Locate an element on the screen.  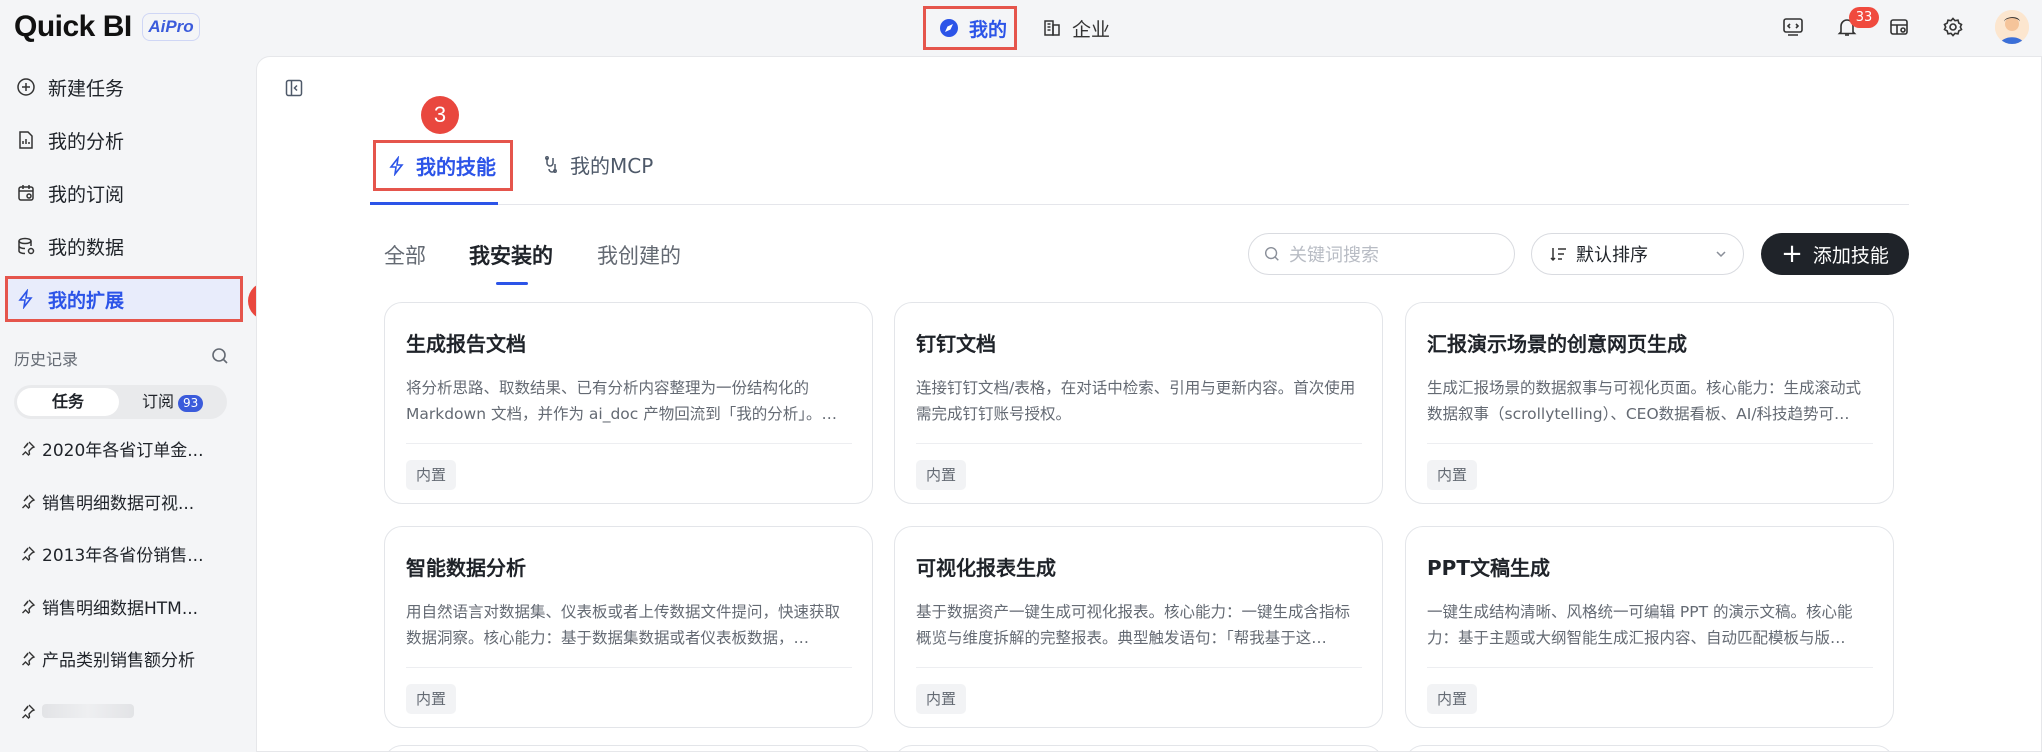
gear-icon is located at coordinates (1953, 27).